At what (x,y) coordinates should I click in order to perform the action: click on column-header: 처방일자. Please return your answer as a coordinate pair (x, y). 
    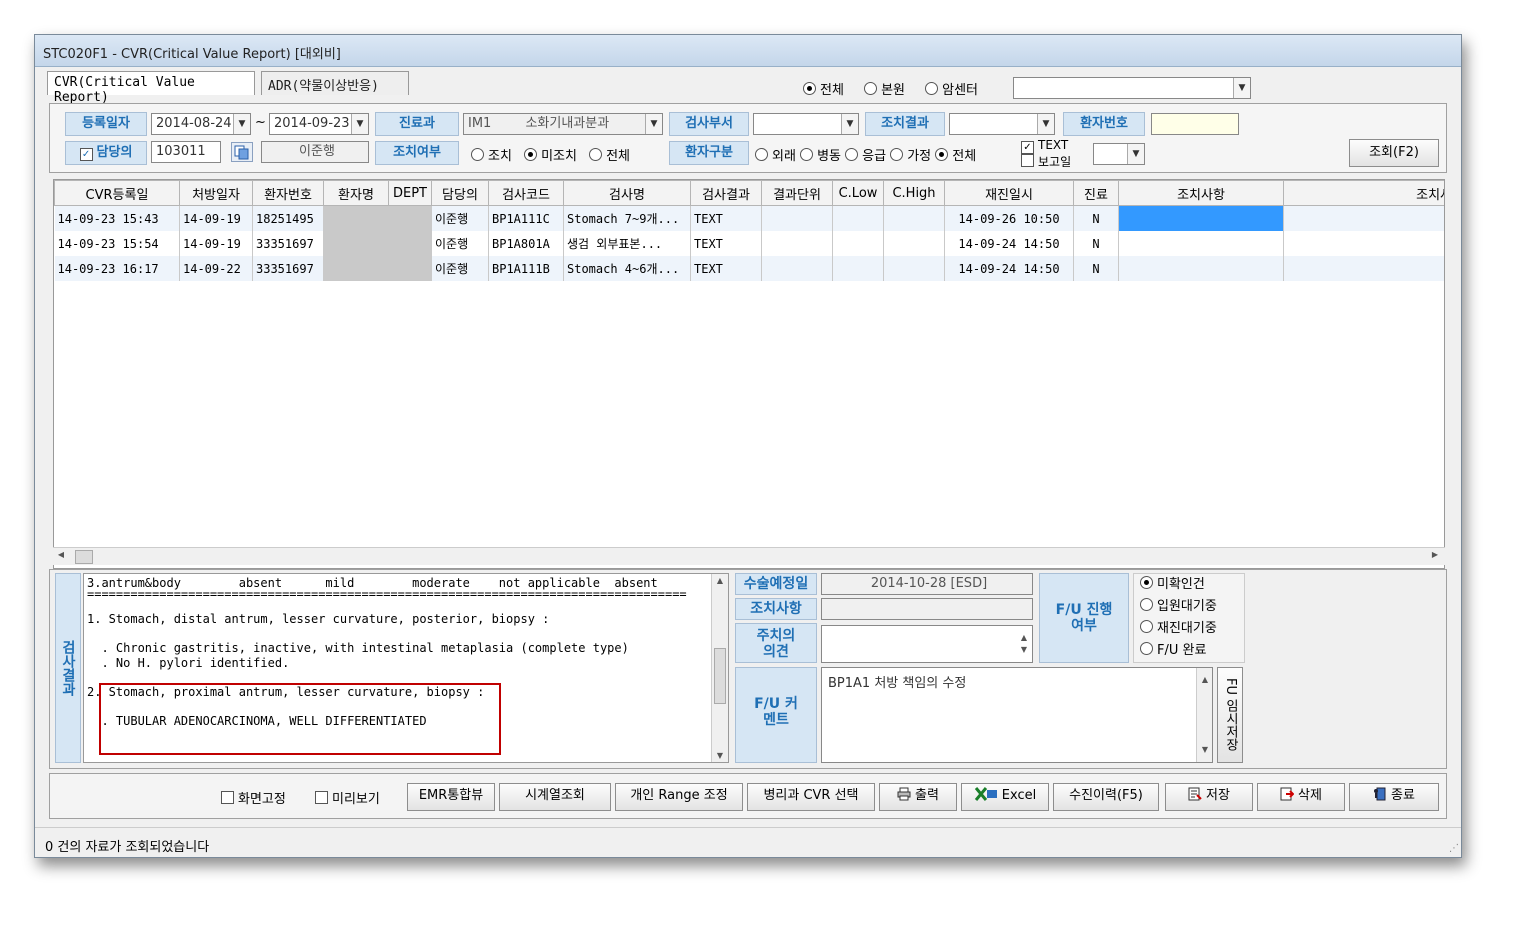
    Looking at the image, I should click on (216, 193).